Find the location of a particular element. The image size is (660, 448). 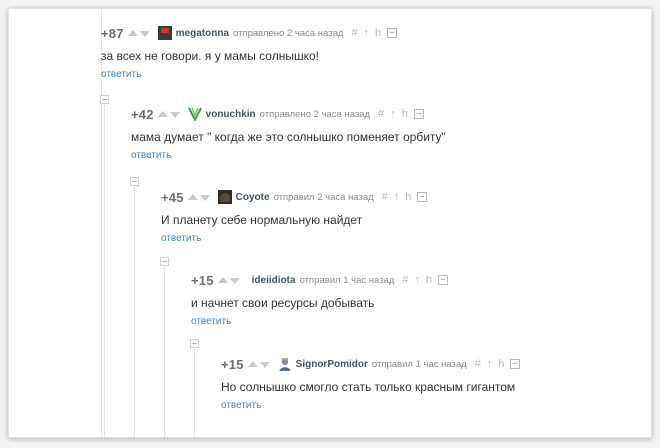

comment-text: за всех не говори. я у мамы солнышко! is located at coordinates (210, 56).